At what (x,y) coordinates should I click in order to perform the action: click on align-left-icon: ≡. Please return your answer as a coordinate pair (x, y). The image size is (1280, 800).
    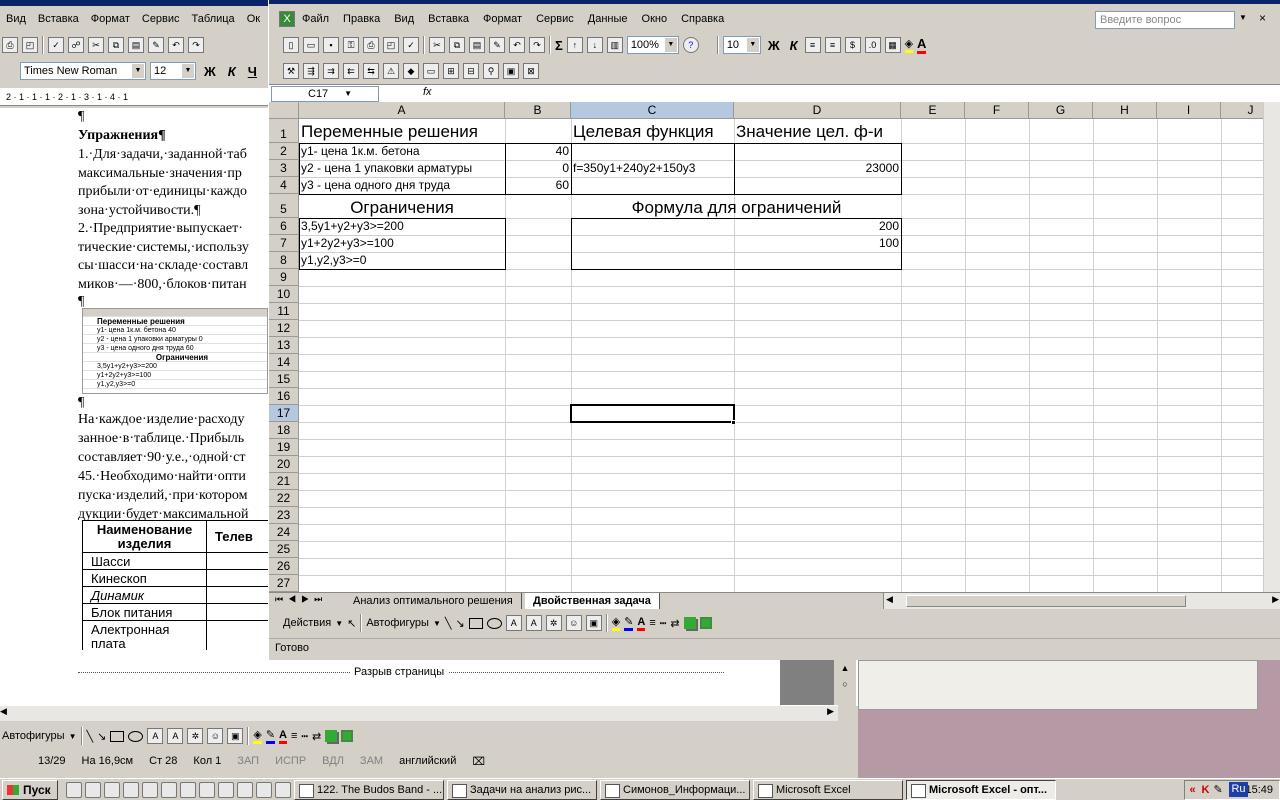
    Looking at the image, I should click on (812, 45).